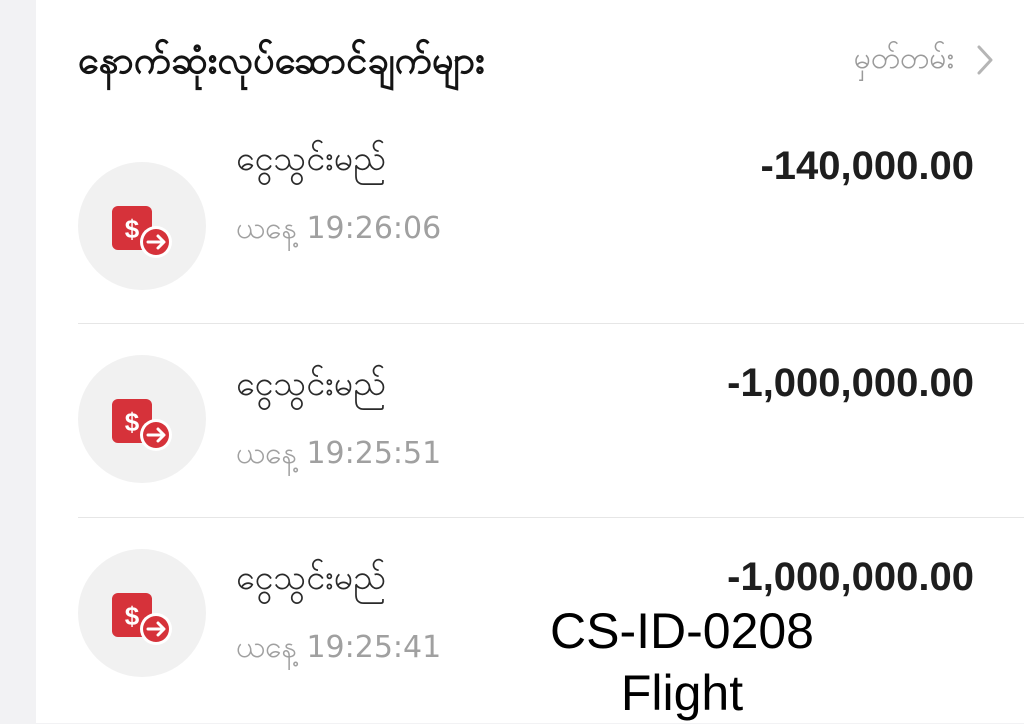  What do you see at coordinates (682, 631) in the screenshot?
I see `watermark-id: CS-ID-0208` at bounding box center [682, 631].